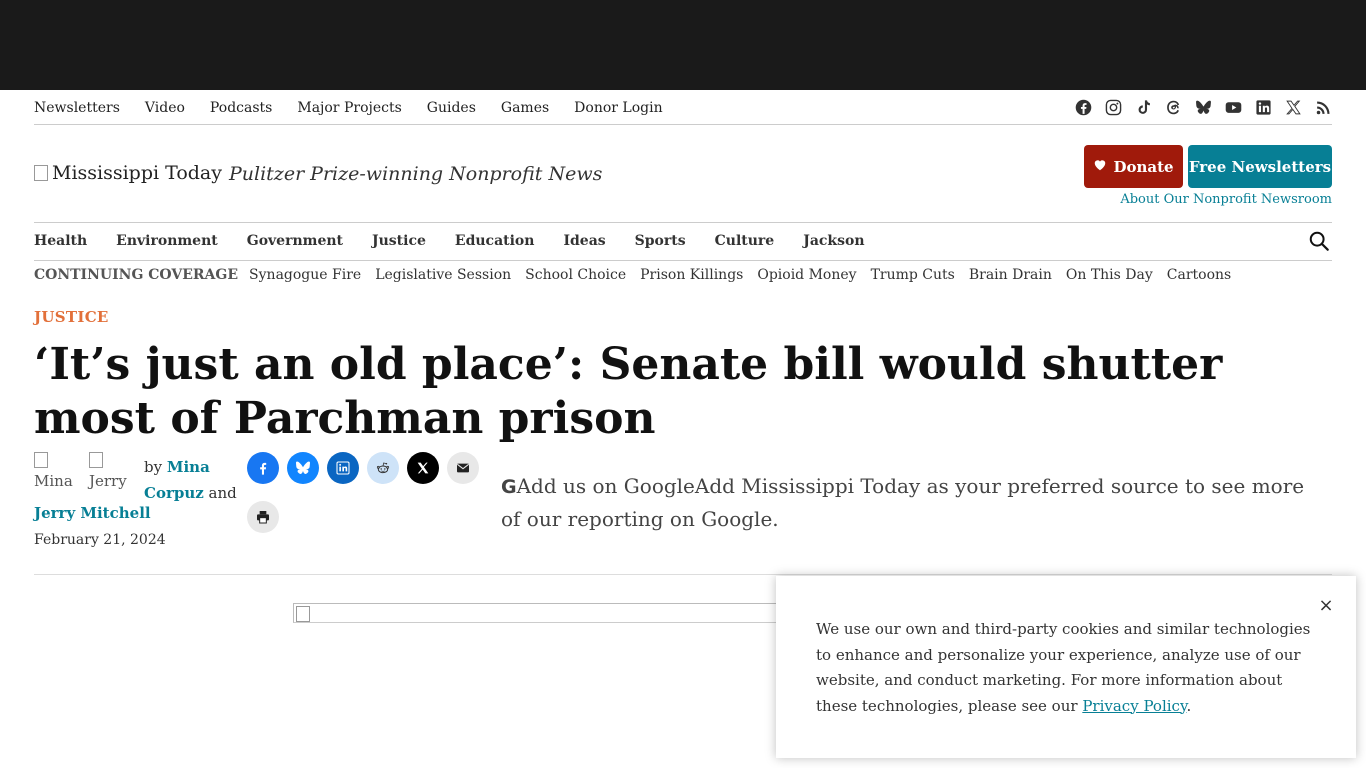 The image size is (1366, 768). What do you see at coordinates (153, 467) in the screenshot?
I see `byline-by: by` at bounding box center [153, 467].